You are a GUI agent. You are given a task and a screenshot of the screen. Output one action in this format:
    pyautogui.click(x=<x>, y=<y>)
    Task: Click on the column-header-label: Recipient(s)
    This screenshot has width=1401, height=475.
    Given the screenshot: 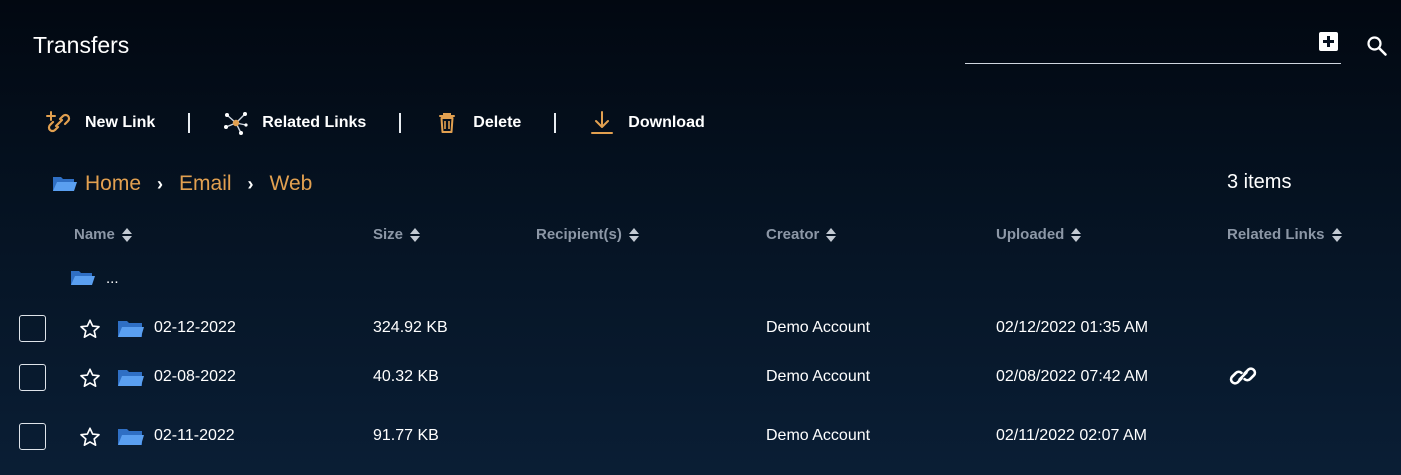 What is the action you would take?
    pyautogui.click(x=579, y=234)
    